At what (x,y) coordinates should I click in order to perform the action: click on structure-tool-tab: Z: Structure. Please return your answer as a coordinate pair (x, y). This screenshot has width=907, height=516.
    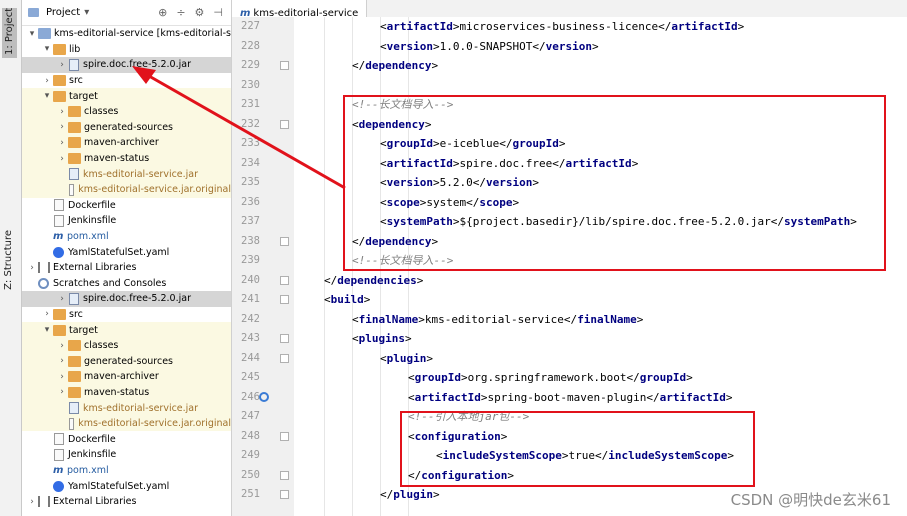
    Looking at the image, I should click on (8, 260).